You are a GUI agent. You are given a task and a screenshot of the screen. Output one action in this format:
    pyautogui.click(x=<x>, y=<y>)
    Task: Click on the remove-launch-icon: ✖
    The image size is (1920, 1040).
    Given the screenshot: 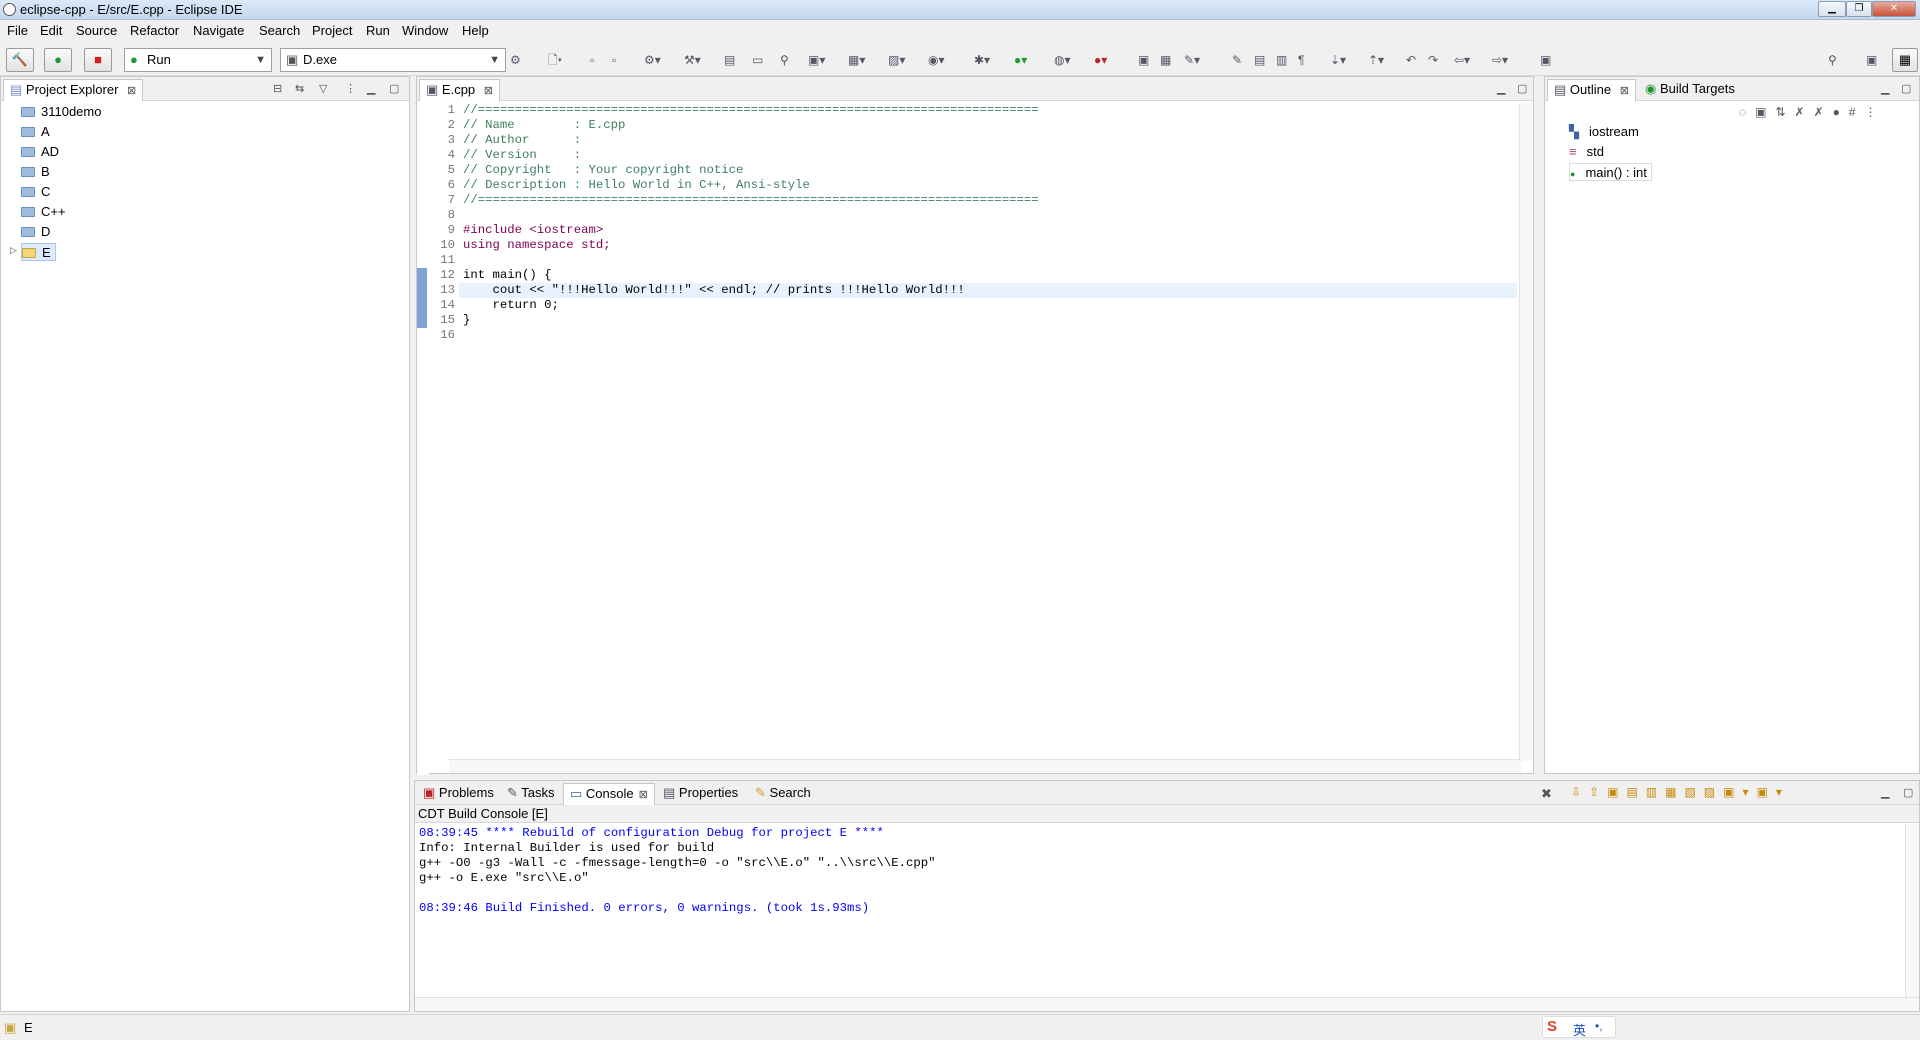 What is the action you would take?
    pyautogui.click(x=1546, y=794)
    